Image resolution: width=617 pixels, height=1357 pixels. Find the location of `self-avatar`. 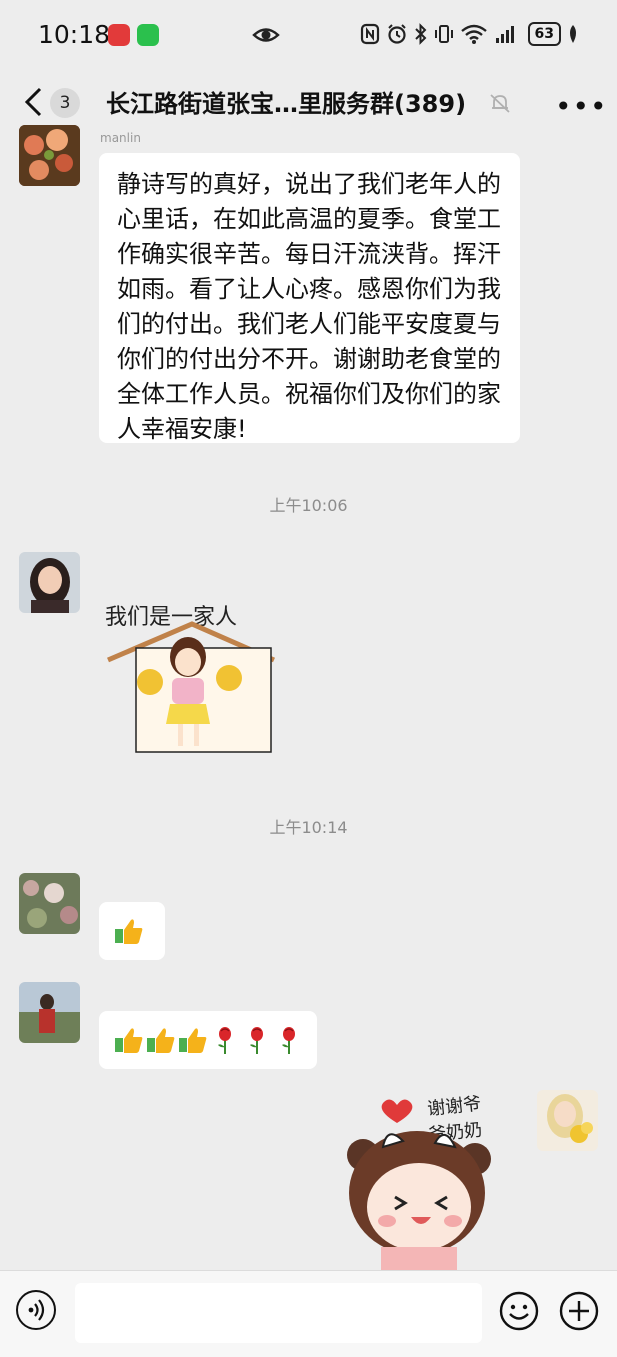

self-avatar is located at coordinates (567, 1120).